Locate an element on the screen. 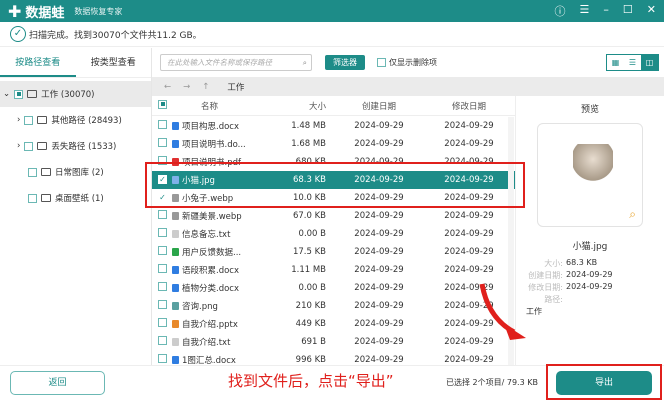  table-row: 植物分类.docx 0.00 B 2024-09-29 2024-09-29 is located at coordinates (333, 288).